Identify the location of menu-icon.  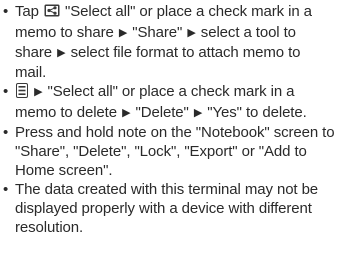
(22, 93).